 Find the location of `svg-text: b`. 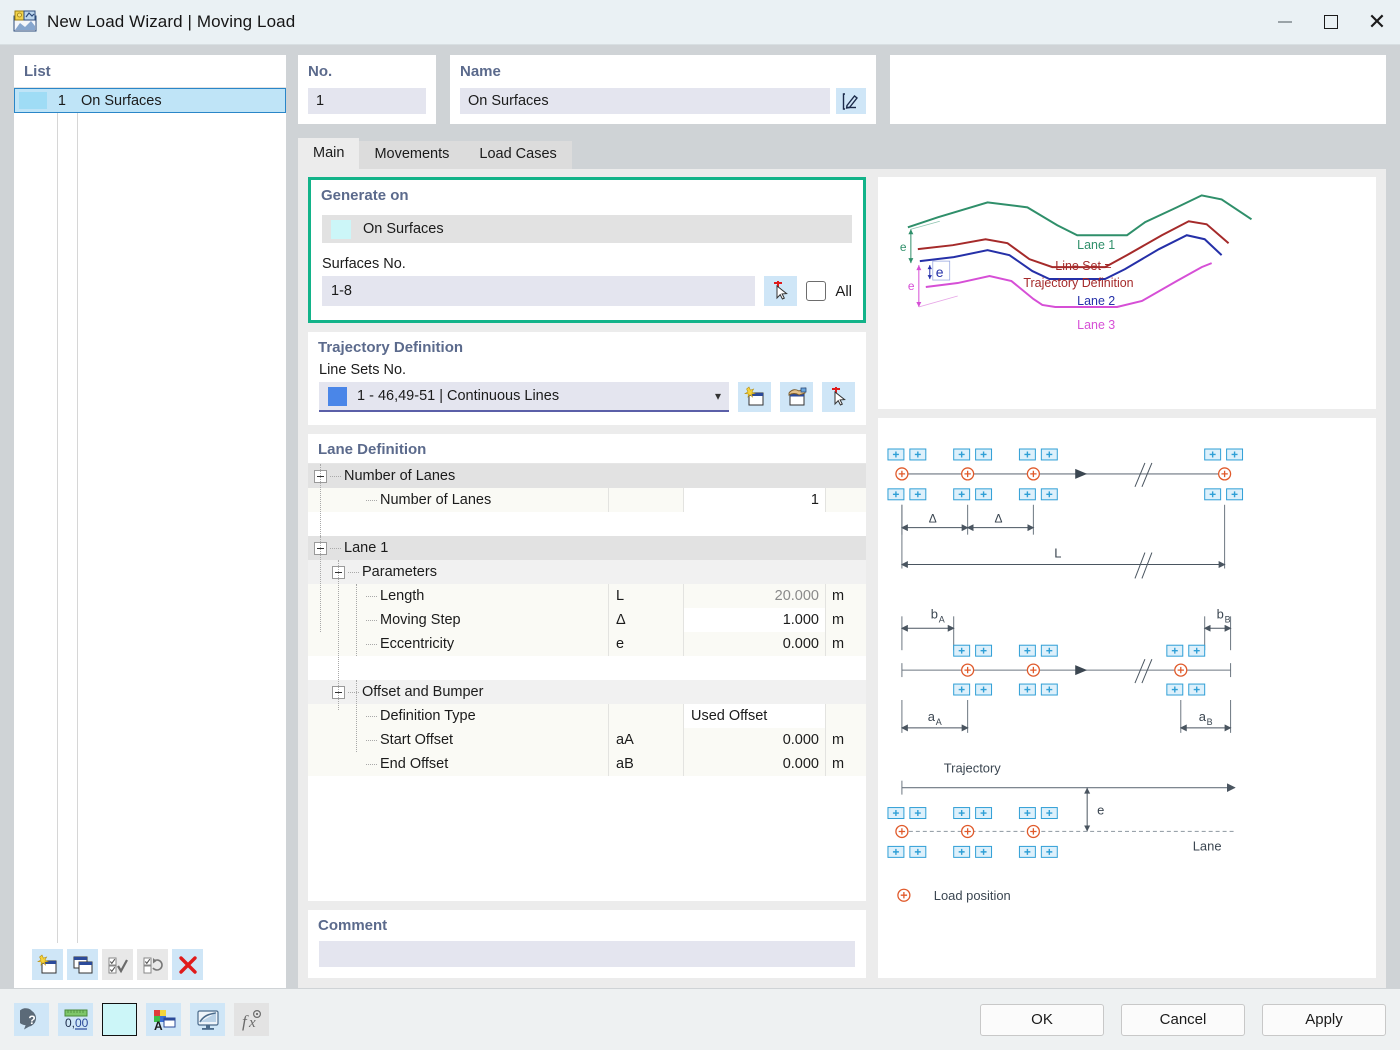

svg-text: b is located at coordinates (934, 613).